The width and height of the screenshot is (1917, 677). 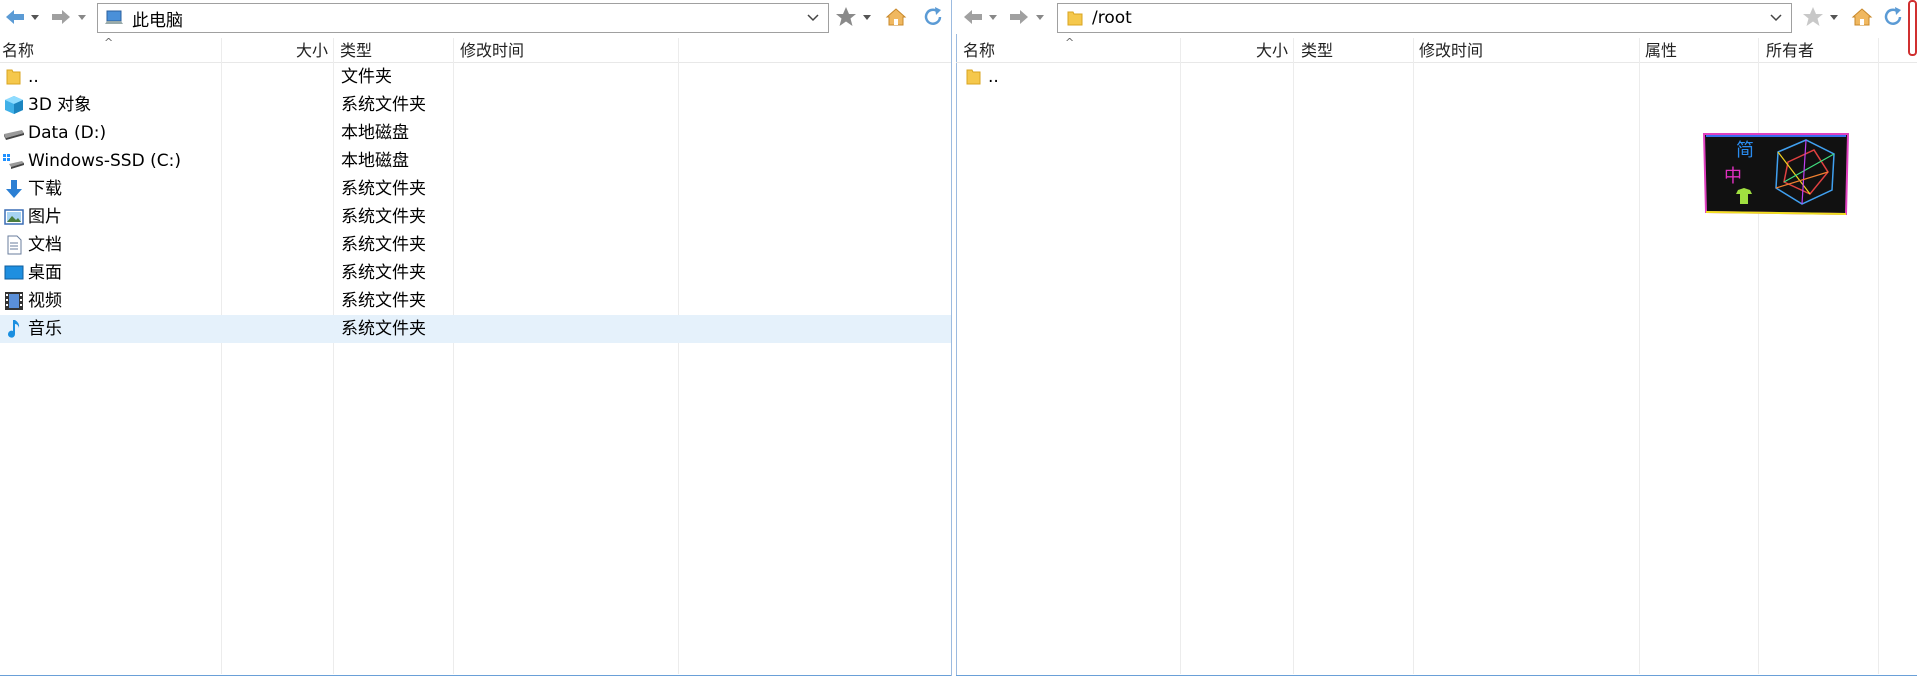 I want to click on file-name-cell: 图片, so click(x=31, y=217).